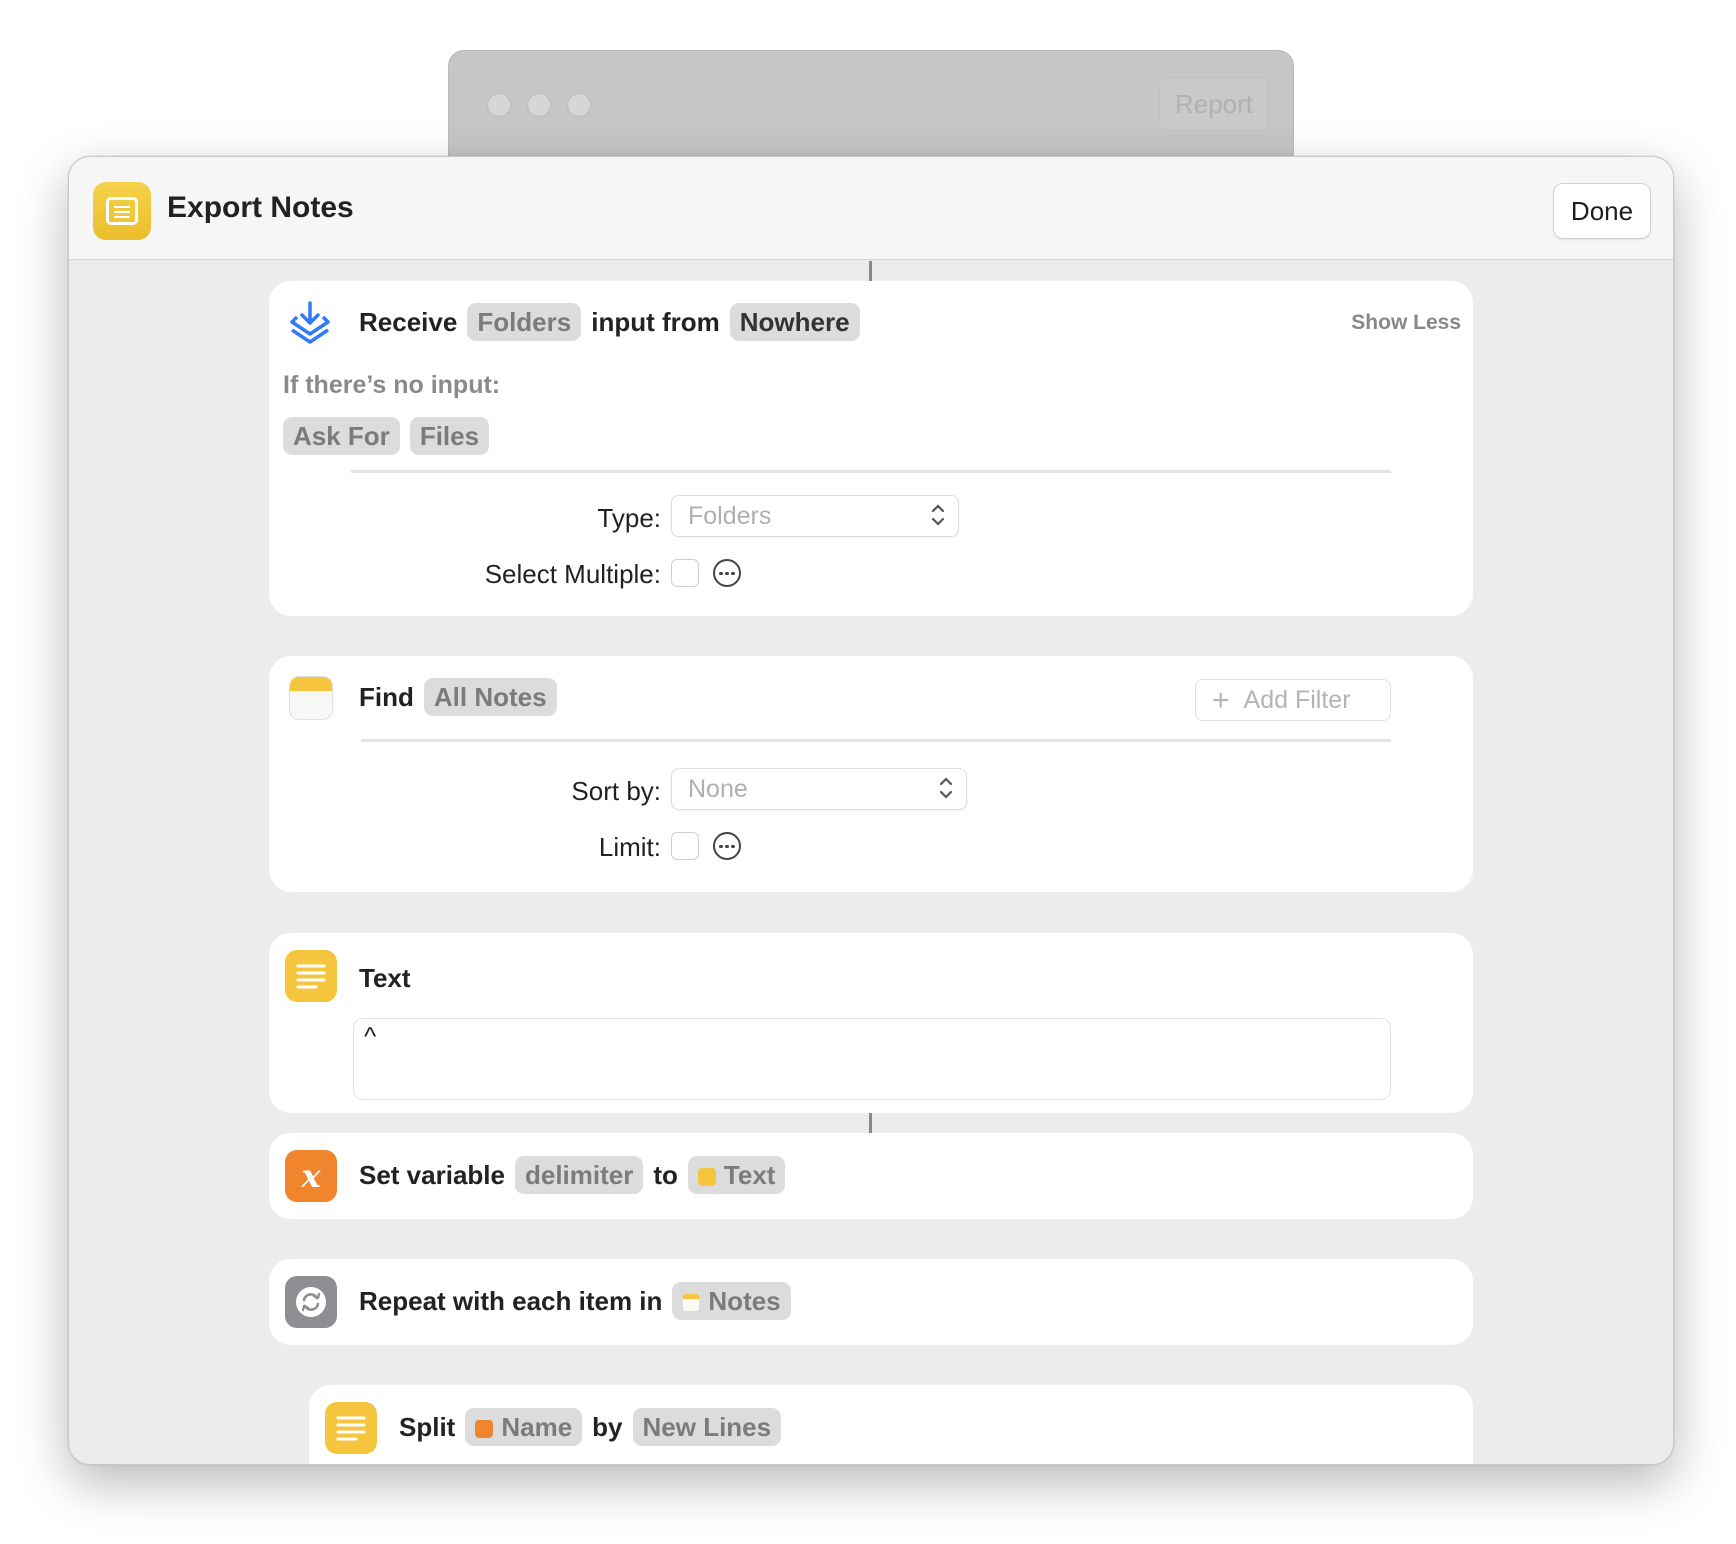  I want to click on input-source-token: Nowhere, so click(794, 322).